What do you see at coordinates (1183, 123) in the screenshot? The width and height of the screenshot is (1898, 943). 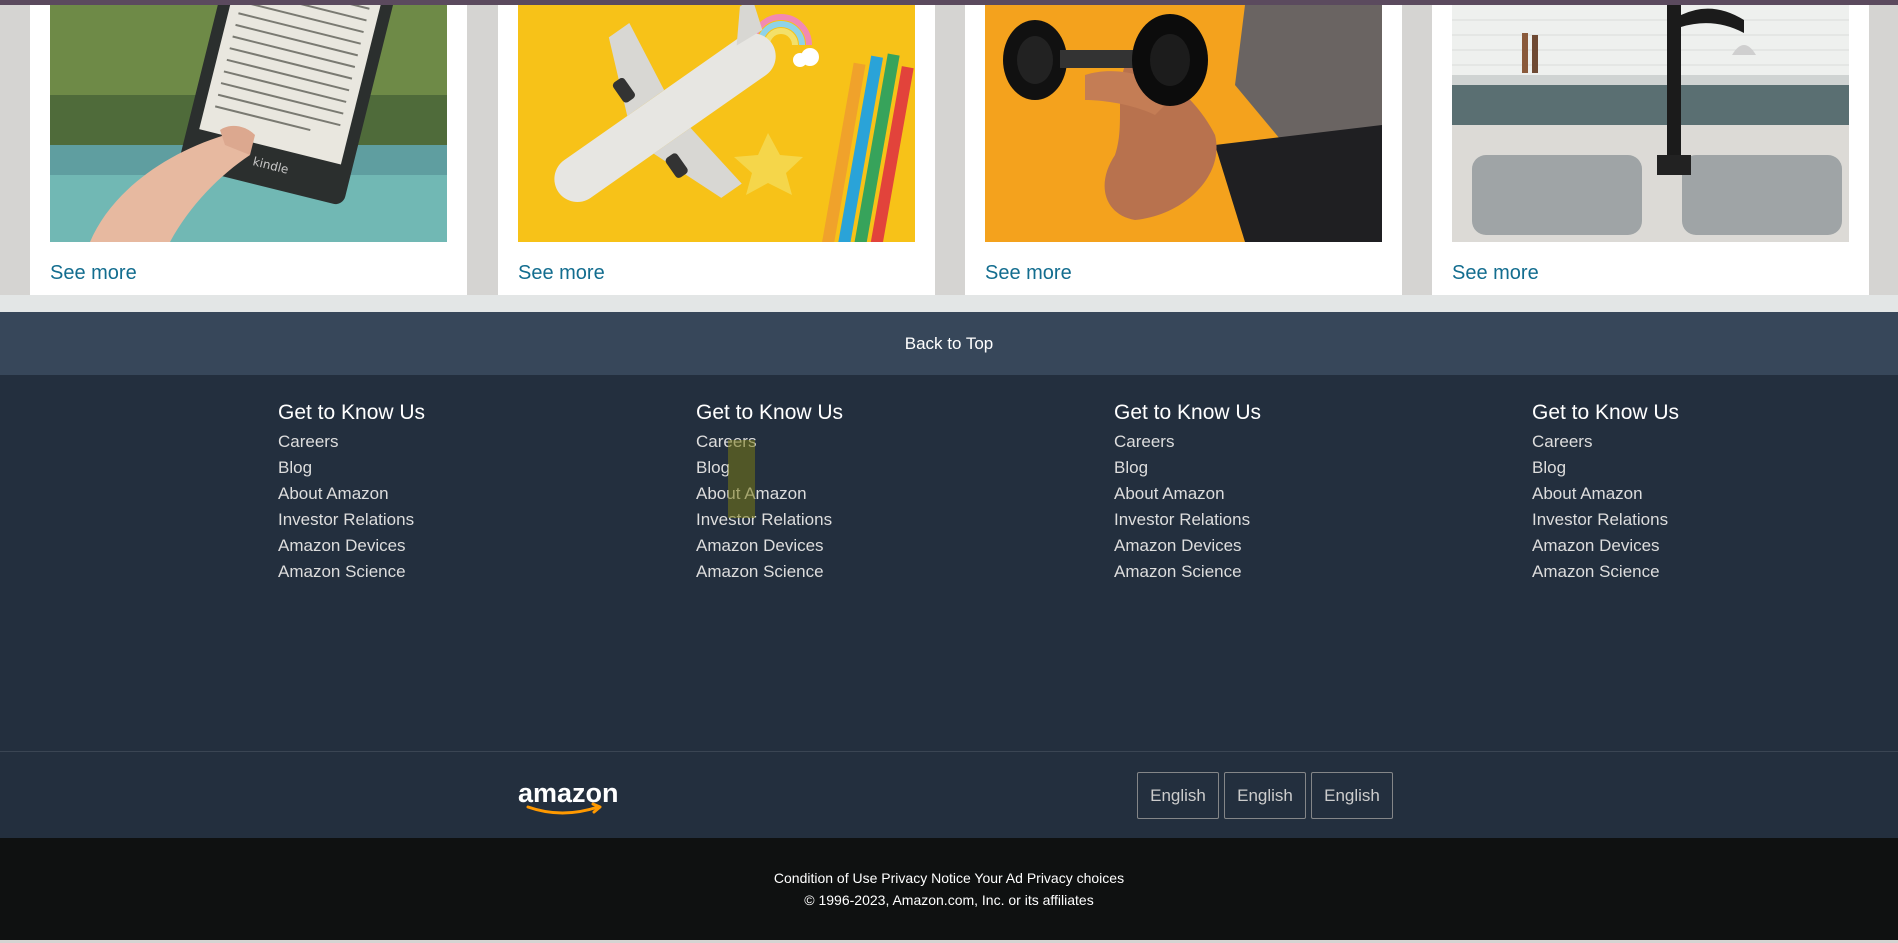 I see `dumbbell-workout-photo` at bounding box center [1183, 123].